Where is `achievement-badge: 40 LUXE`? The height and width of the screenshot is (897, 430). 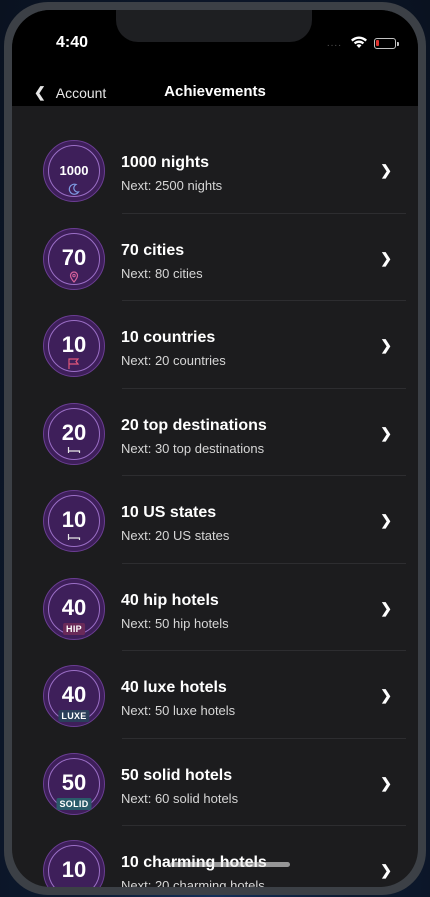 achievement-badge: 40 LUXE is located at coordinates (74, 696).